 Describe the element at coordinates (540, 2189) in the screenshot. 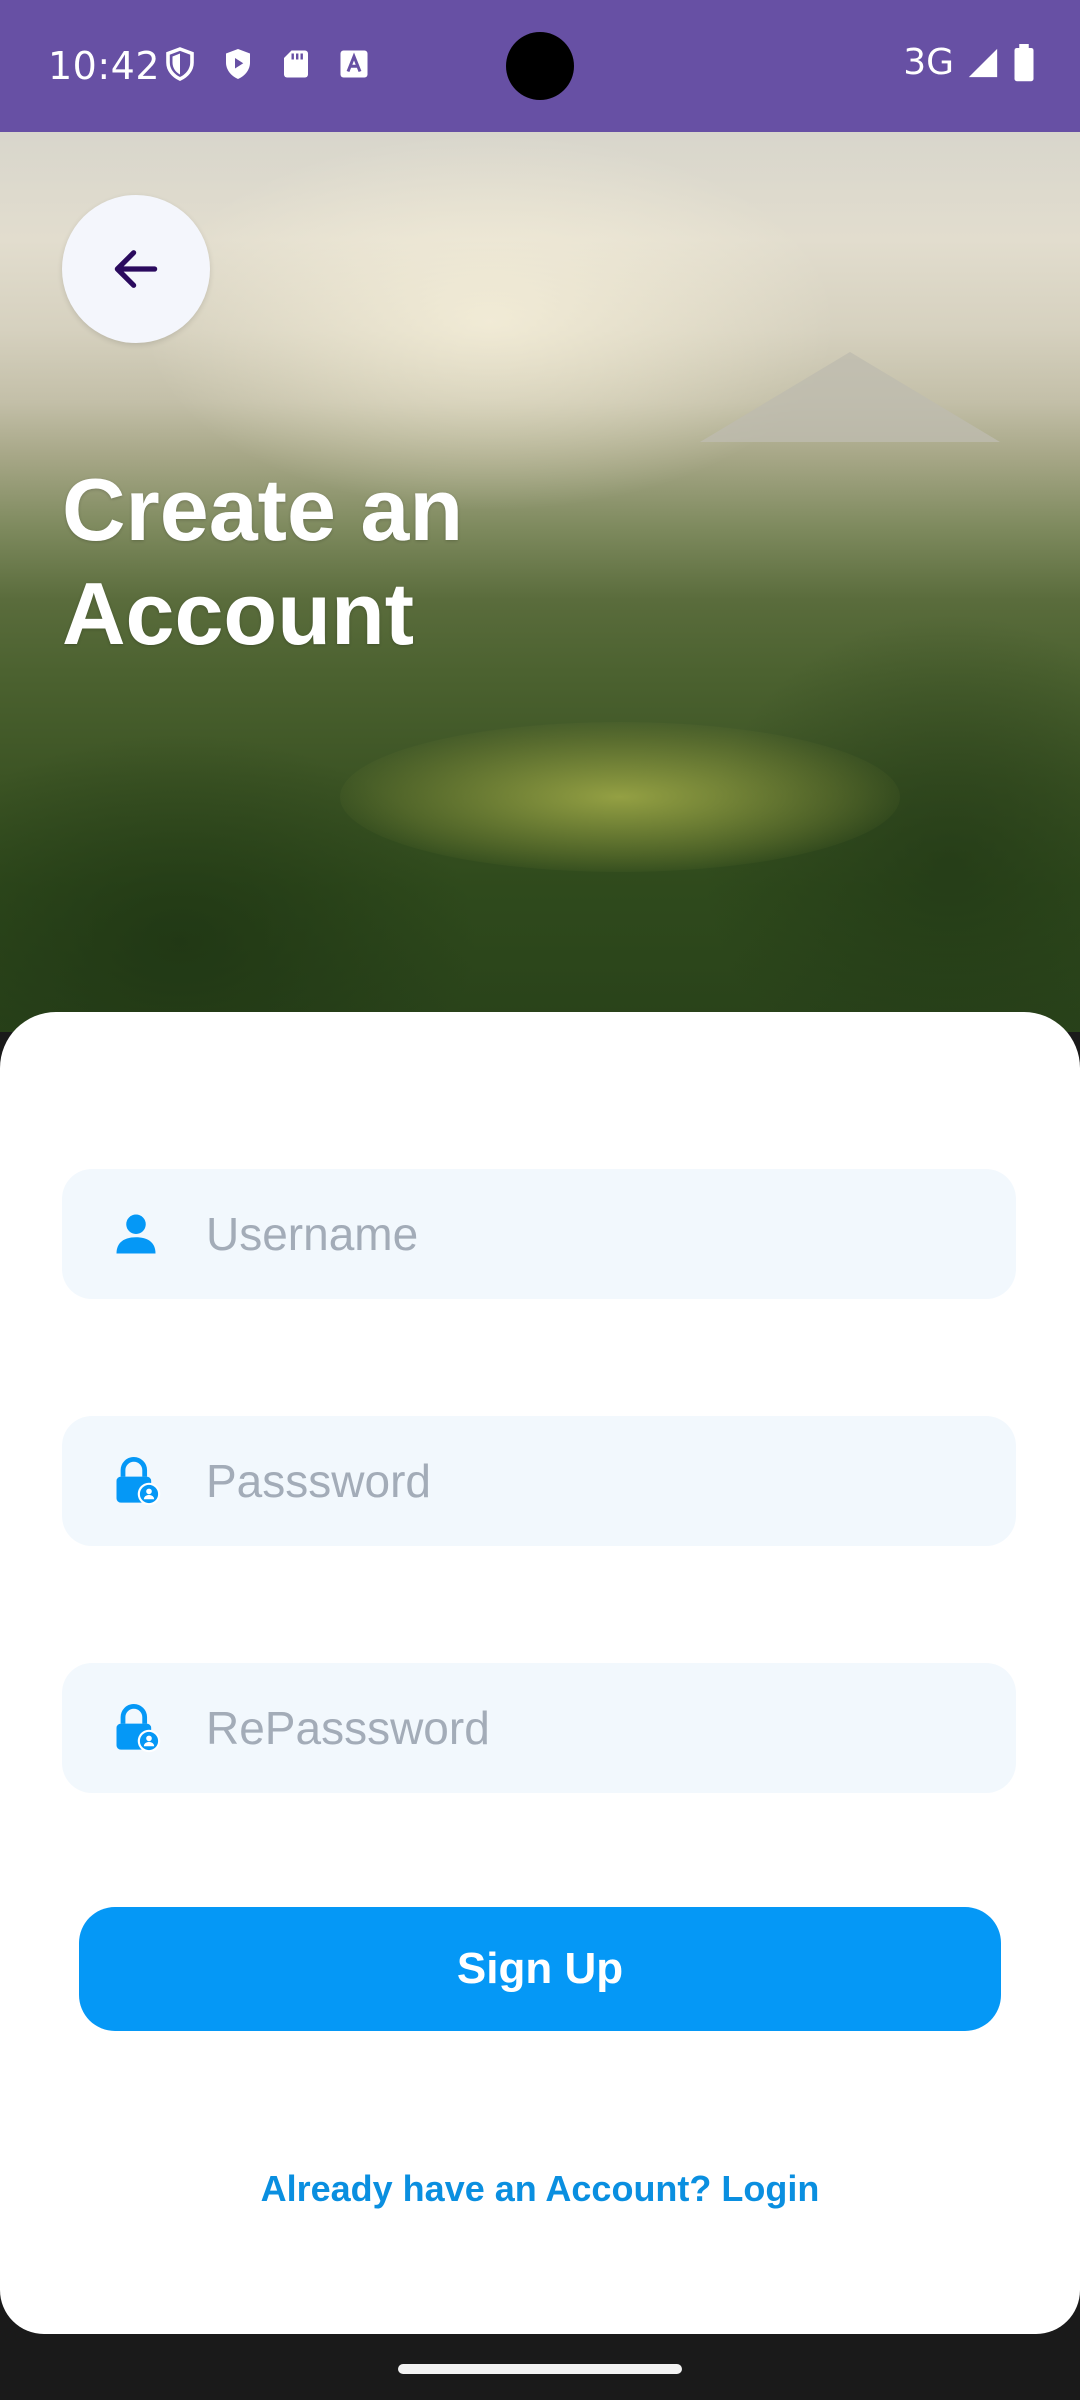

I see `login-link: Already have an Account? Login` at that location.